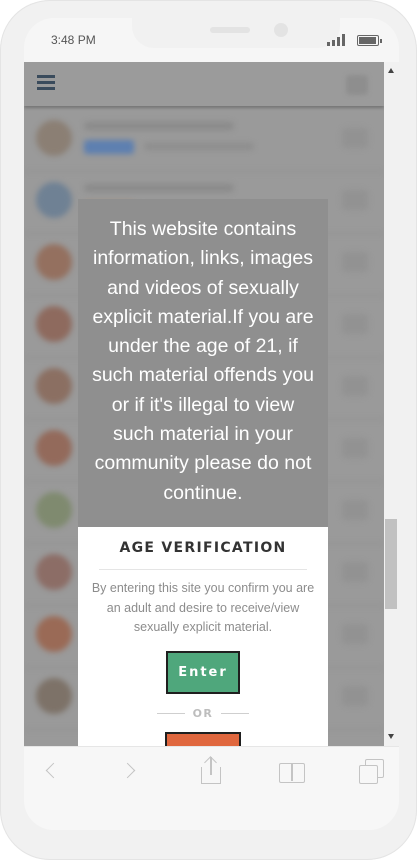 The height and width of the screenshot is (860, 417). What do you see at coordinates (357, 85) in the screenshot?
I see `header-action-icon` at bounding box center [357, 85].